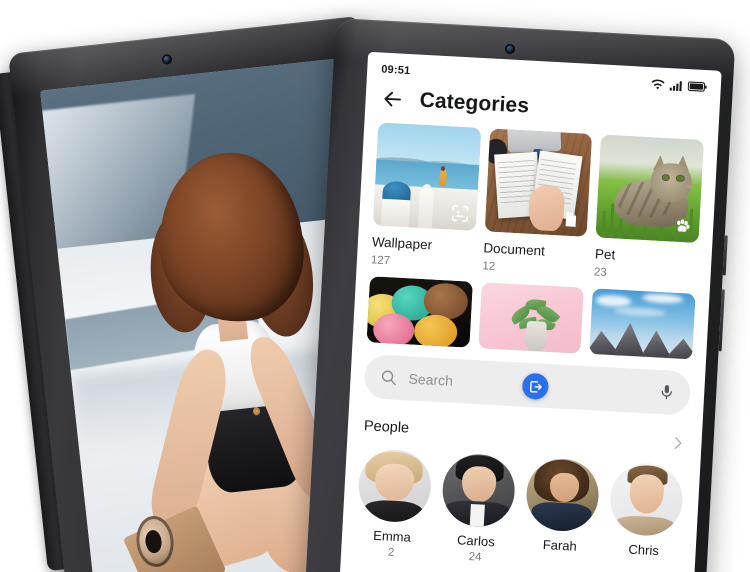 The image size is (750, 572). What do you see at coordinates (476, 540) in the screenshot?
I see `person-name: Carlos` at bounding box center [476, 540].